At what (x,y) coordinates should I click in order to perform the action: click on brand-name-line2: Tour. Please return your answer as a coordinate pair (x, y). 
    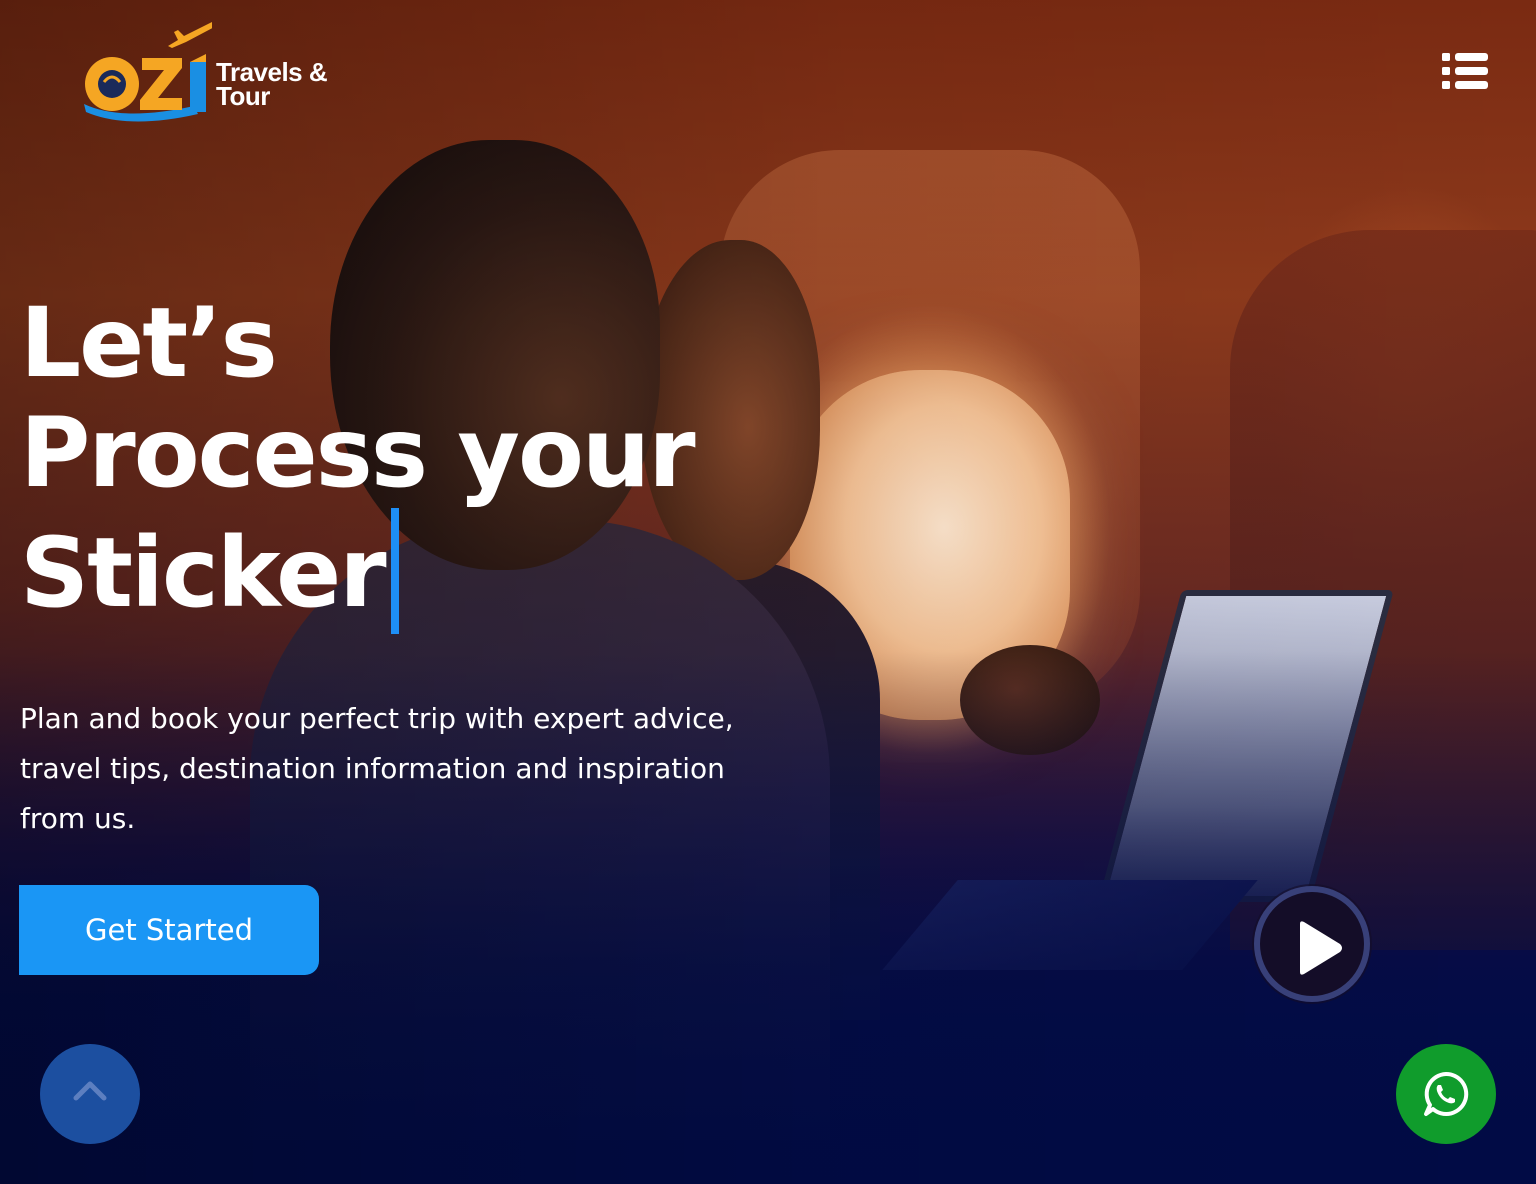
    Looking at the image, I should click on (243, 96).